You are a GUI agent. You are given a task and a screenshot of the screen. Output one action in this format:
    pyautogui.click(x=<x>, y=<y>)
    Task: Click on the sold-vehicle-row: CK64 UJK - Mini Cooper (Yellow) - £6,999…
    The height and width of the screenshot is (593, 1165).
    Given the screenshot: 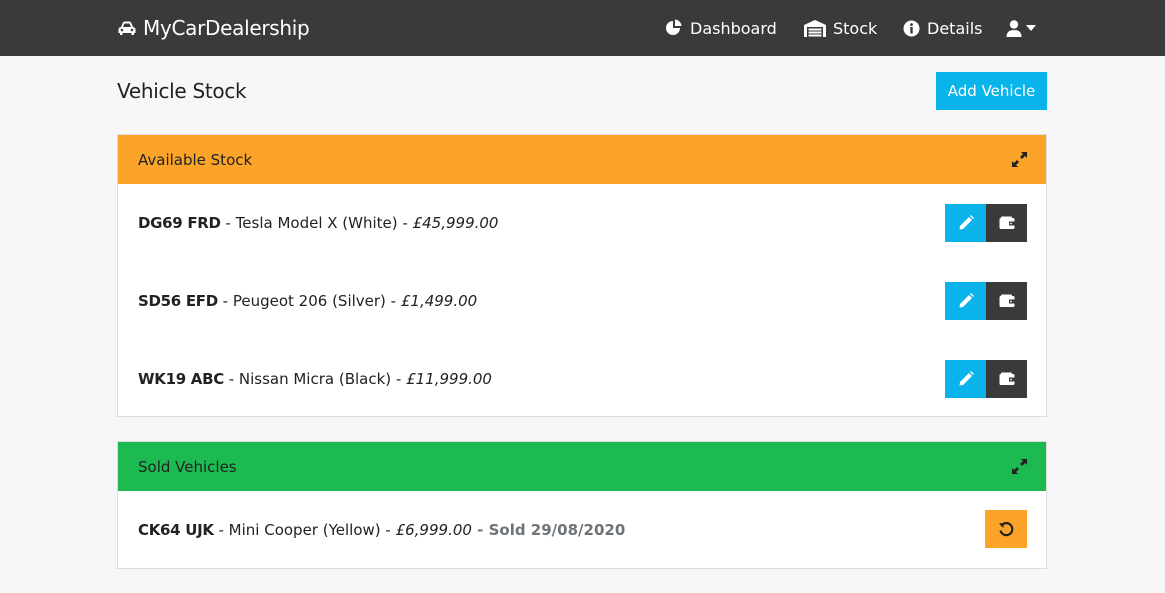 What is the action you would take?
    pyautogui.click(x=582, y=530)
    